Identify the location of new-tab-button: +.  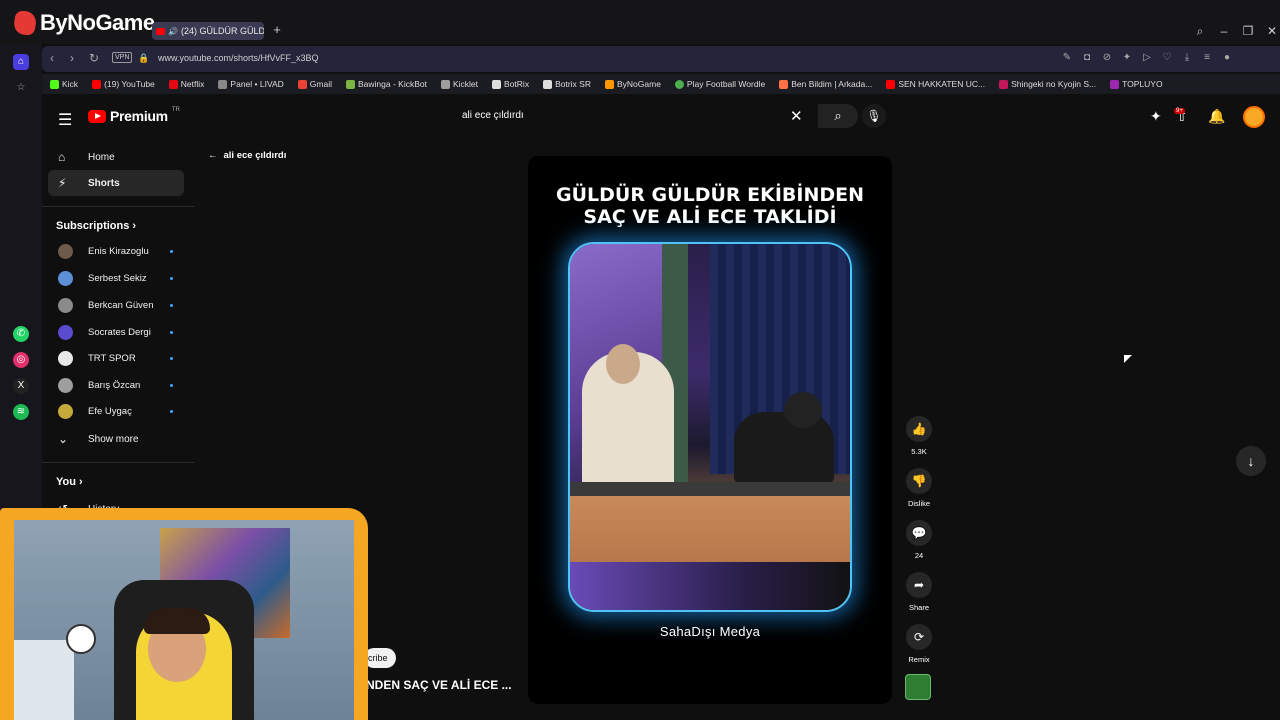
(277, 30).